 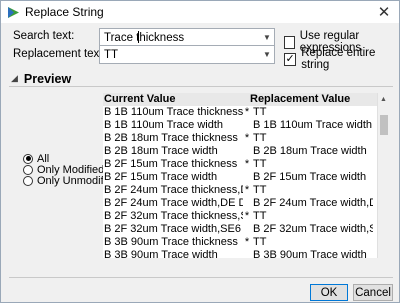 I want to click on app-icon, so click(x=13, y=12).